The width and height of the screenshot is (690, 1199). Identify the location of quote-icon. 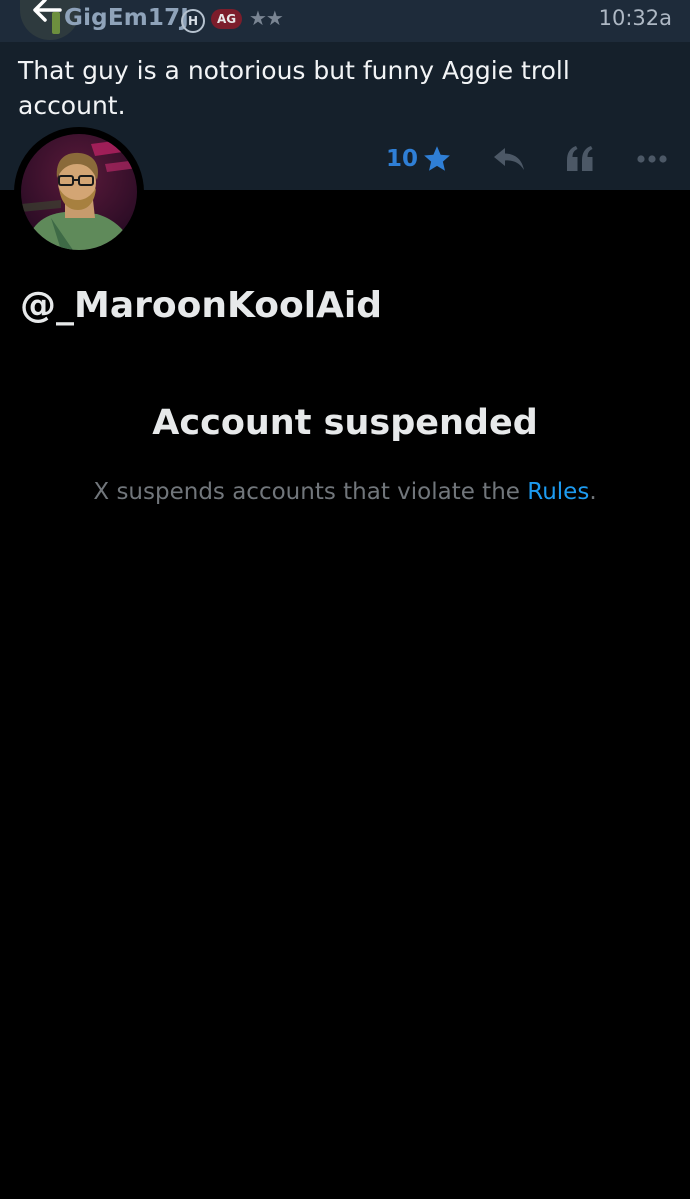
(580, 159).